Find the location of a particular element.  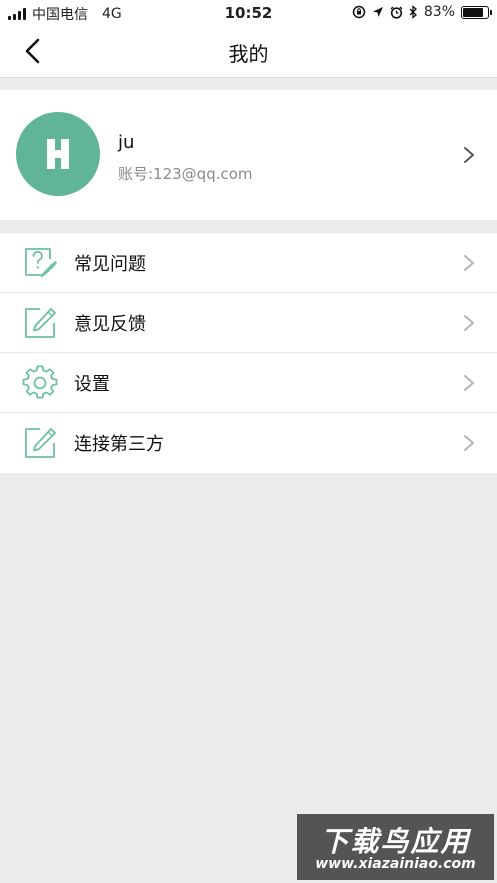

menu-item-settings: 设置 is located at coordinates (248, 383).